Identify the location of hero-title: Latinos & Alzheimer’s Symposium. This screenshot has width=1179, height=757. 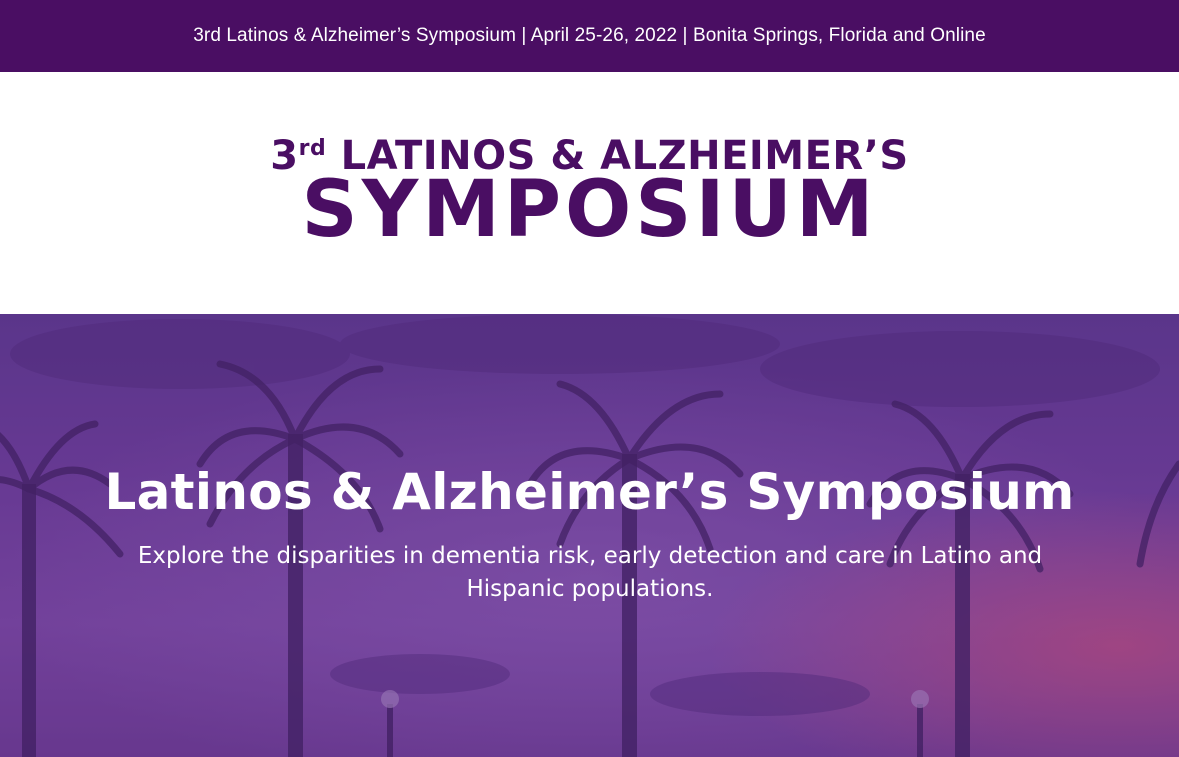
(589, 492).